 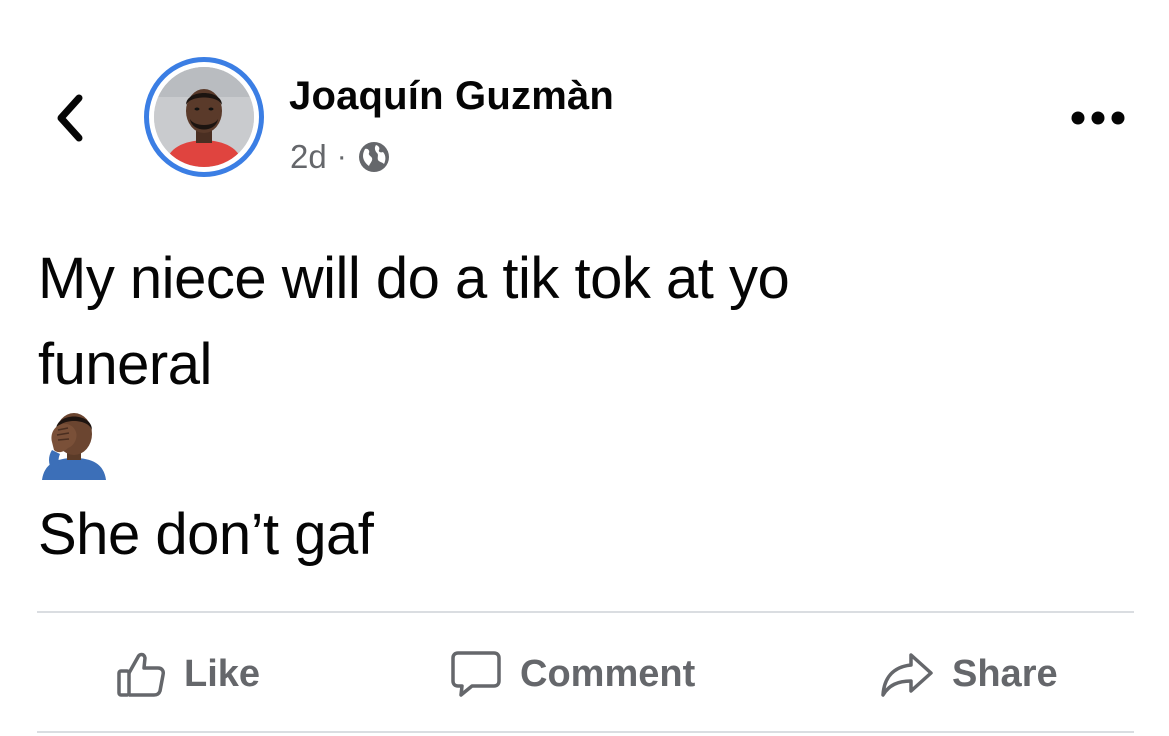 What do you see at coordinates (206, 534) in the screenshot?
I see `post-text-line: She don’t gaf` at bounding box center [206, 534].